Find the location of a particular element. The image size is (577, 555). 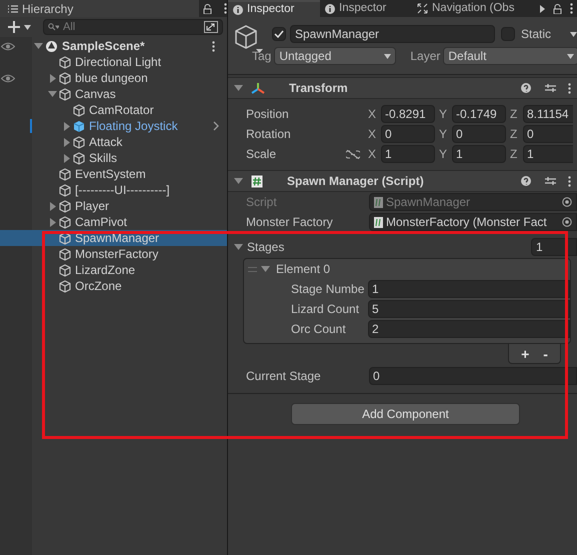

tree-row: Canvas is located at coordinates (113, 94).